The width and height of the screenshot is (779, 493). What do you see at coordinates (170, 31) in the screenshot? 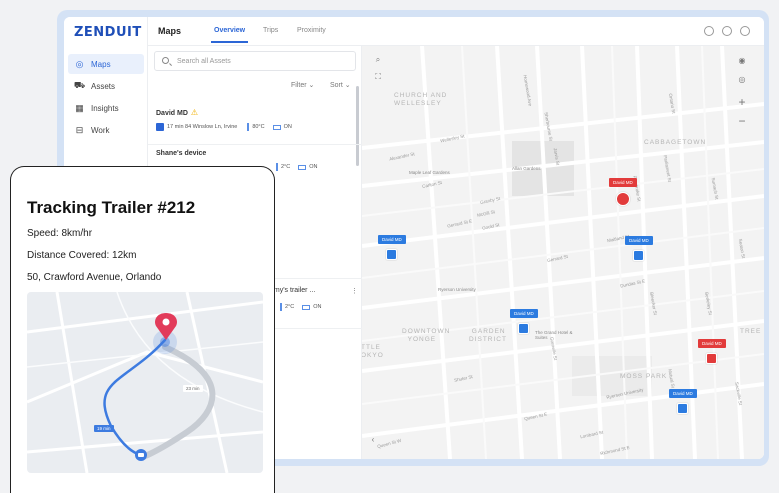
I see `page-title: Maps` at bounding box center [170, 31].